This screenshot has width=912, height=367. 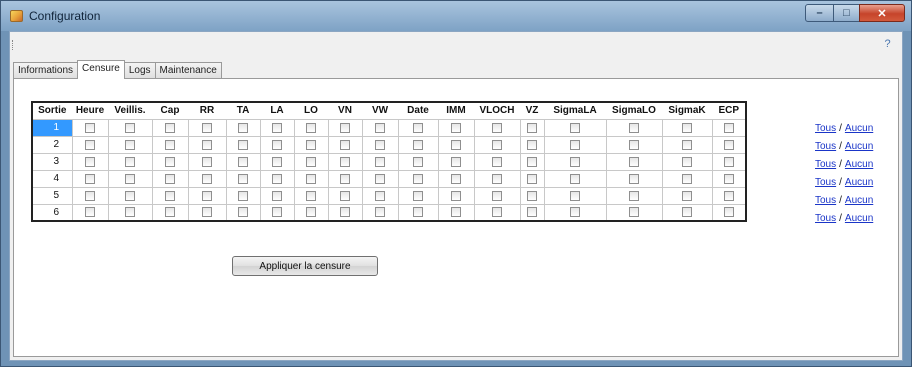 I want to click on tab-censure: Censure, so click(x=101, y=69).